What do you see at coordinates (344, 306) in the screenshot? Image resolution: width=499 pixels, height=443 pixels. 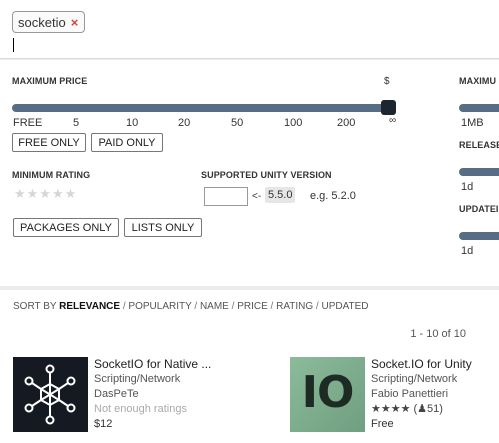 I see `sort-updated: UPDATED` at bounding box center [344, 306].